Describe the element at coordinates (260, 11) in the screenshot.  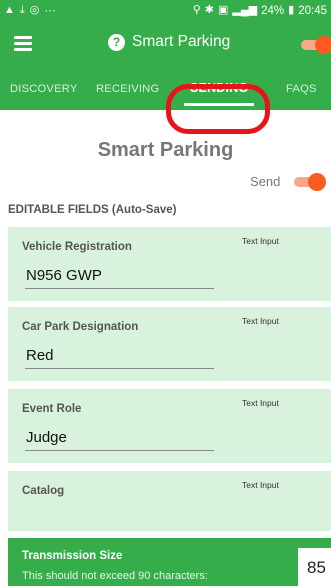
I see `status-bar-right: ⚲ ✱ ▣ ▂▄▆ 24% ▮ 20:45` at that location.